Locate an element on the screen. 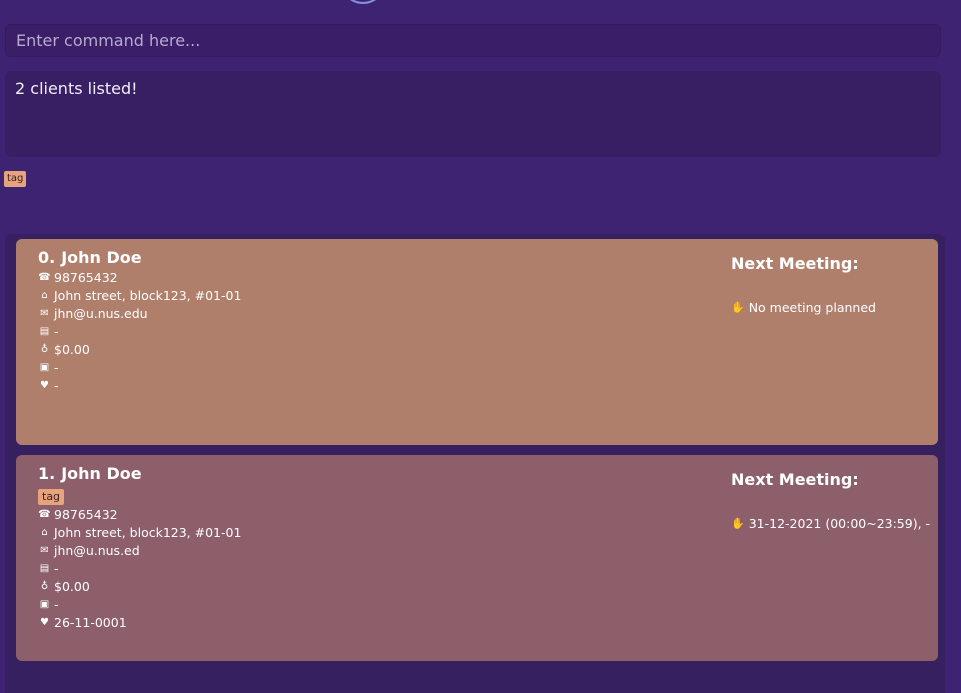 The width and height of the screenshot is (961, 693). client-index: 0. is located at coordinates (47, 257).